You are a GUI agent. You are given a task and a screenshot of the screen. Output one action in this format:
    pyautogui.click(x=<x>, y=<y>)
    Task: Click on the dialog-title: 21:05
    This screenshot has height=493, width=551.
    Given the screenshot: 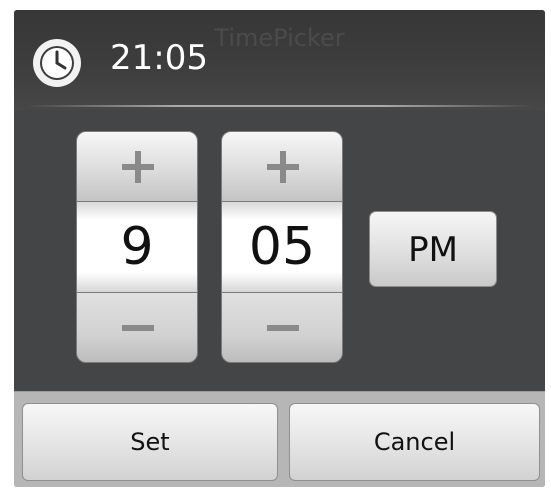 What is the action you would take?
    pyautogui.click(x=159, y=58)
    